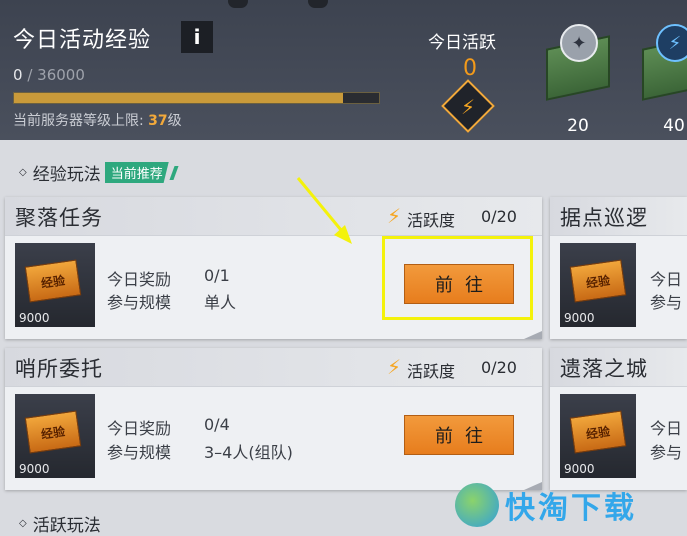  I want to click on card-title: 聚落任务, so click(59, 218).